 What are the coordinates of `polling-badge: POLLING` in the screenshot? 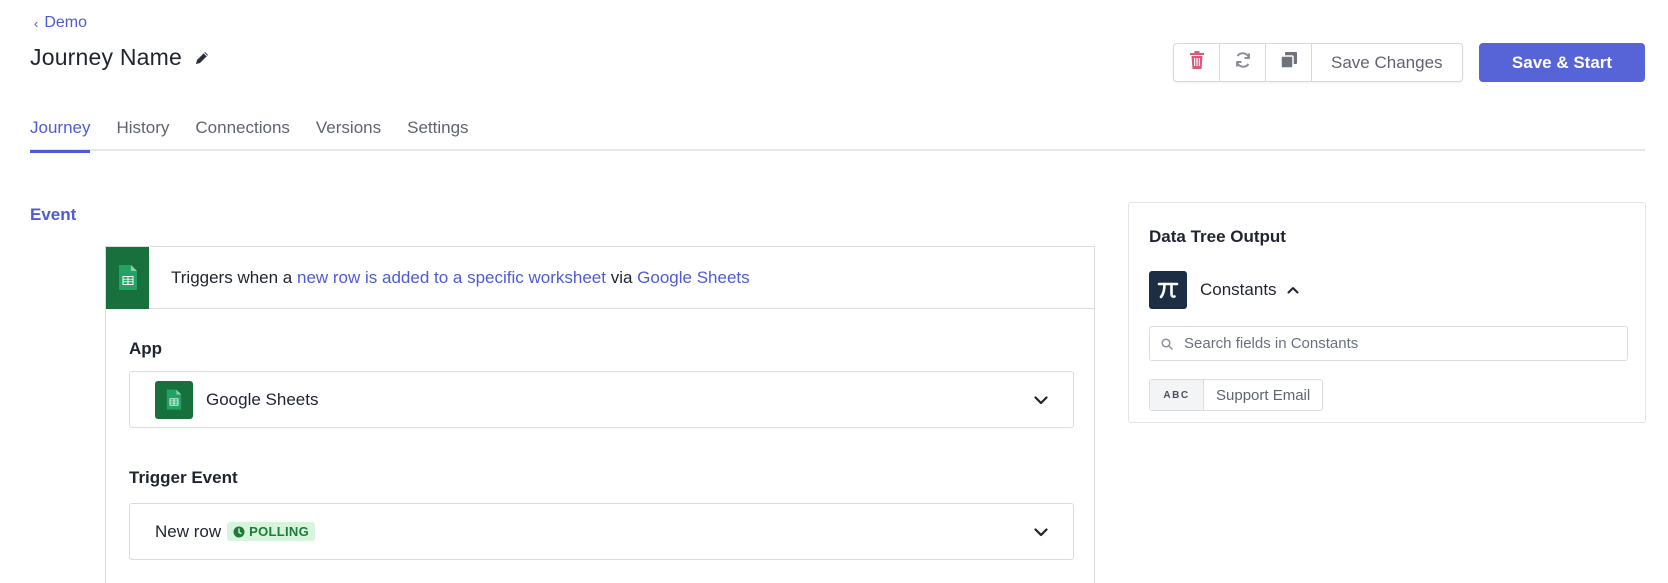 It's located at (271, 531).